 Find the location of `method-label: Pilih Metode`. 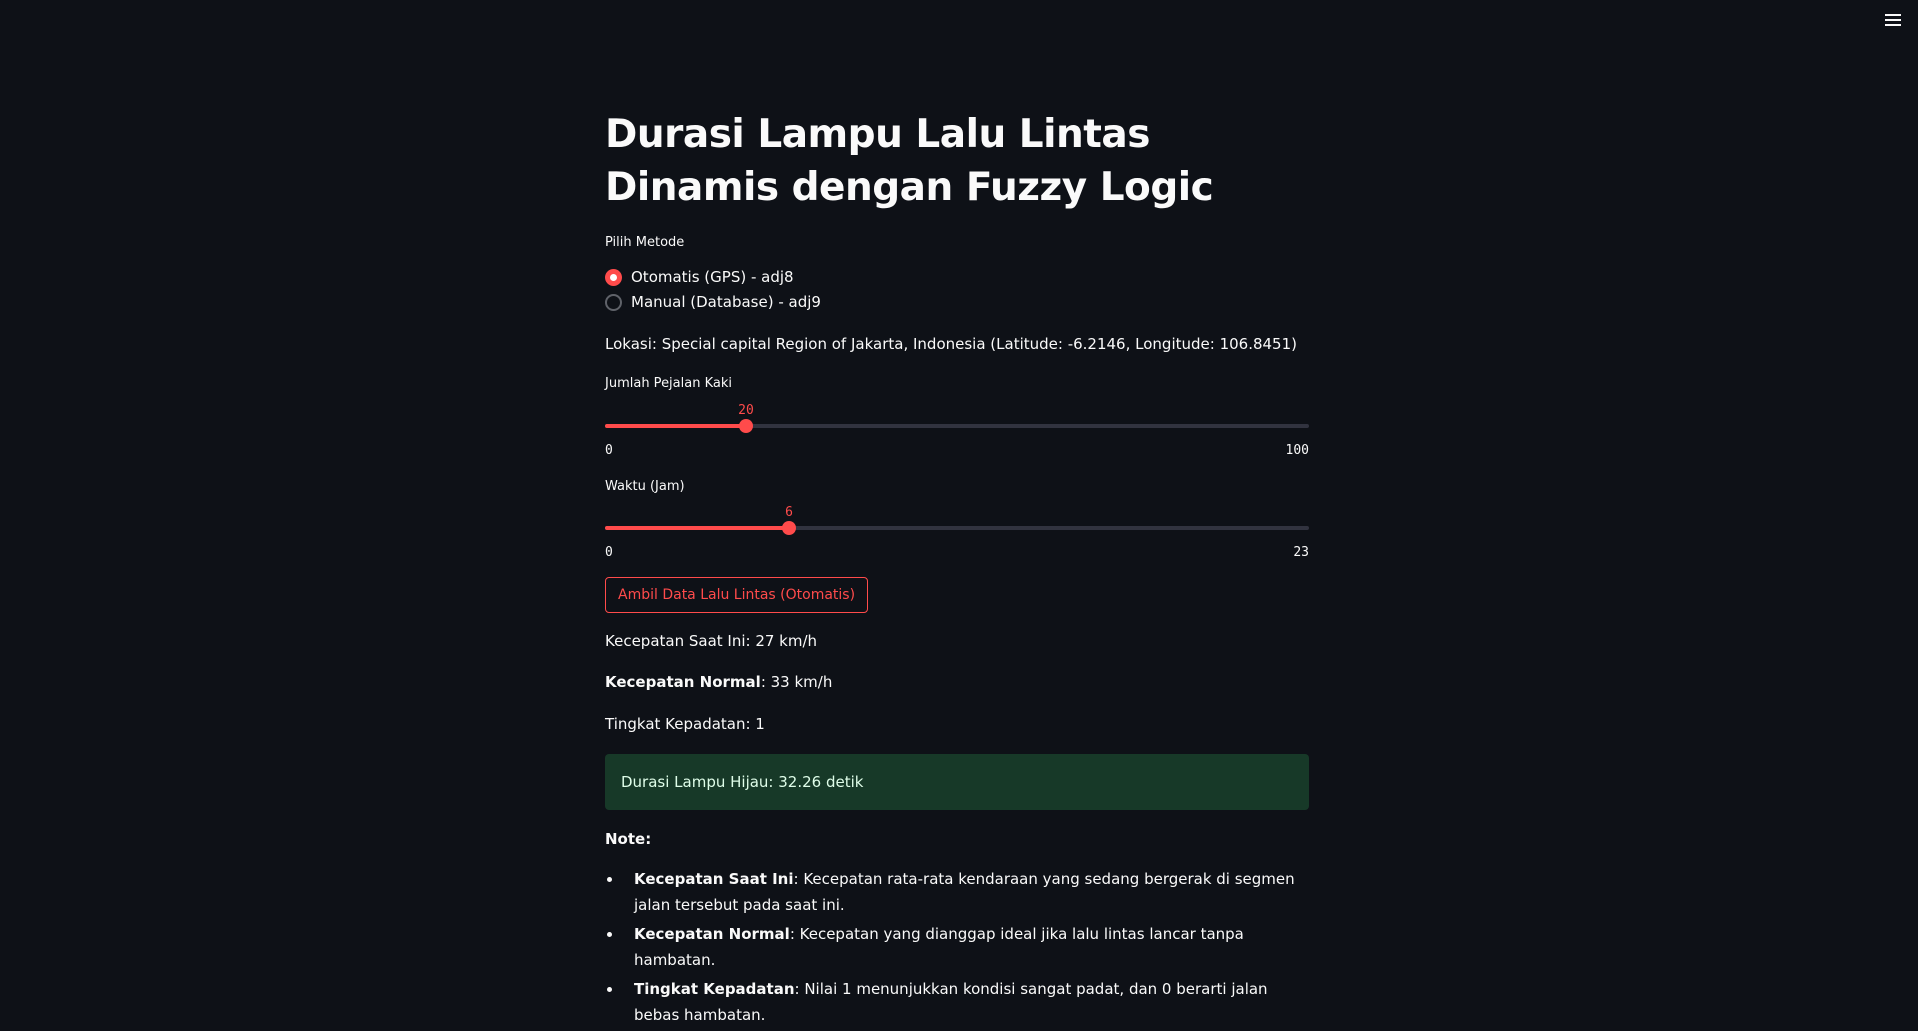

method-label: Pilih Metode is located at coordinates (645, 242).